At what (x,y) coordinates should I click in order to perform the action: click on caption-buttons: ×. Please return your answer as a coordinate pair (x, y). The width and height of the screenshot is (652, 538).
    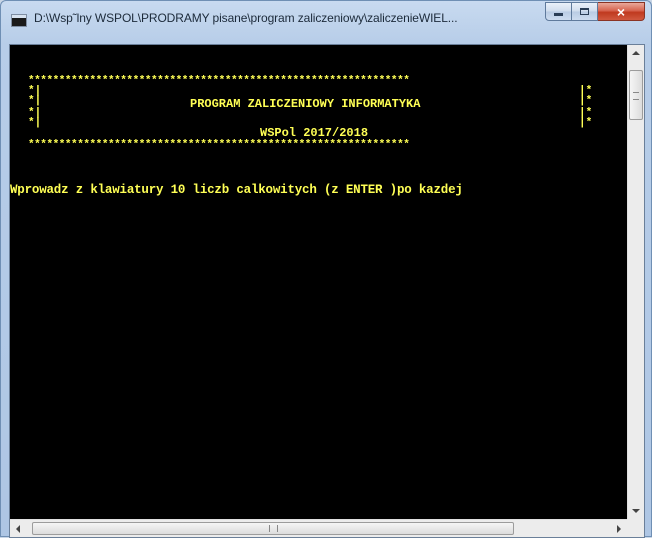
    Looking at the image, I should click on (595, 11).